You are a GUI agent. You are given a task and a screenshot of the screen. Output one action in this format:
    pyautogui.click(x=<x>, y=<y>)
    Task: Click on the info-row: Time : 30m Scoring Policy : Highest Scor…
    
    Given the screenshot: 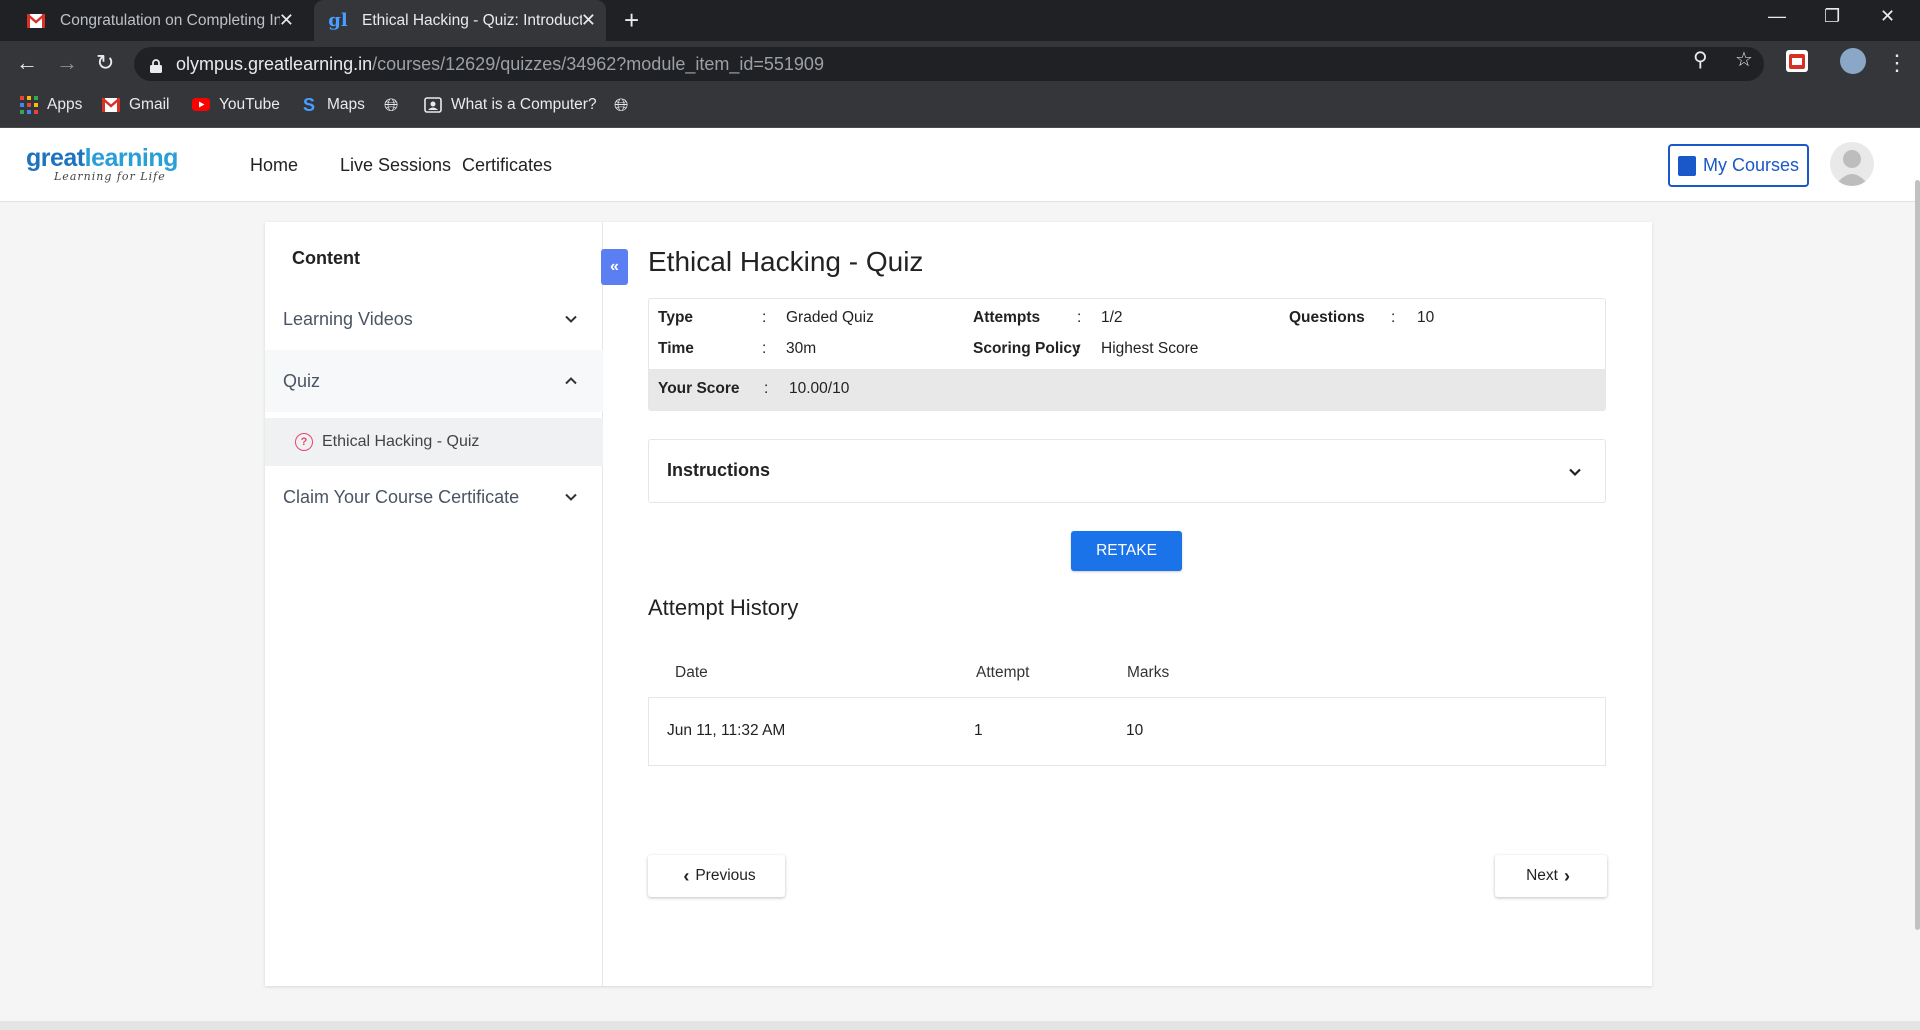 What is the action you would take?
    pyautogui.click(x=1127, y=355)
    